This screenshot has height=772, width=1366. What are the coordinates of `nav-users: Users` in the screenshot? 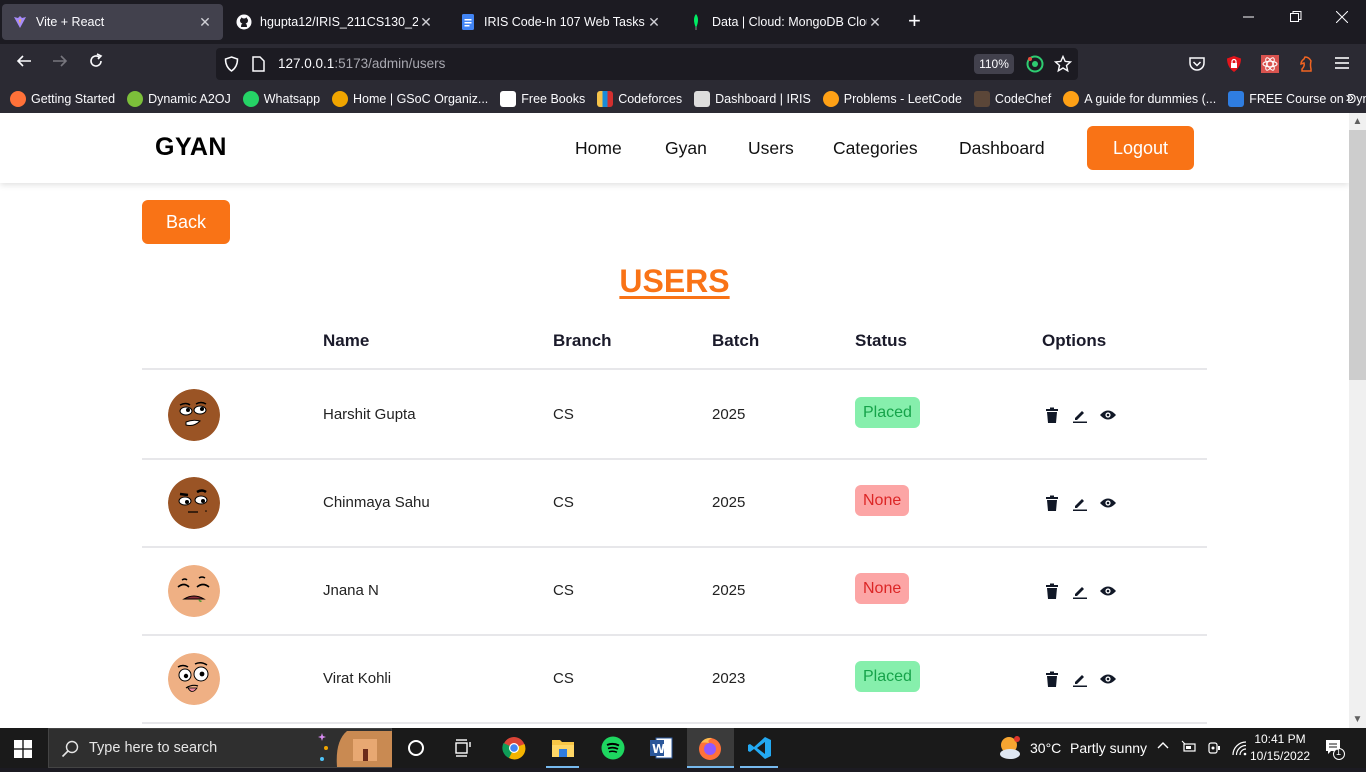 It's located at (771, 148).